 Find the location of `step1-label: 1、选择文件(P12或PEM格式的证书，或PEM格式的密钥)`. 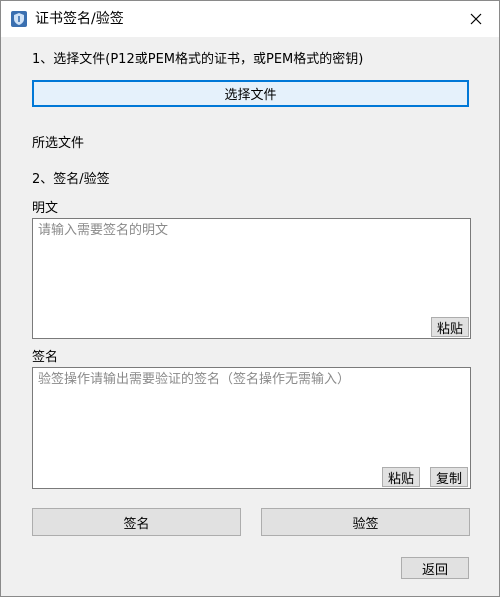

step1-label: 1、选择文件(P12或PEM格式的证书，或PEM格式的密钥) is located at coordinates (198, 59).